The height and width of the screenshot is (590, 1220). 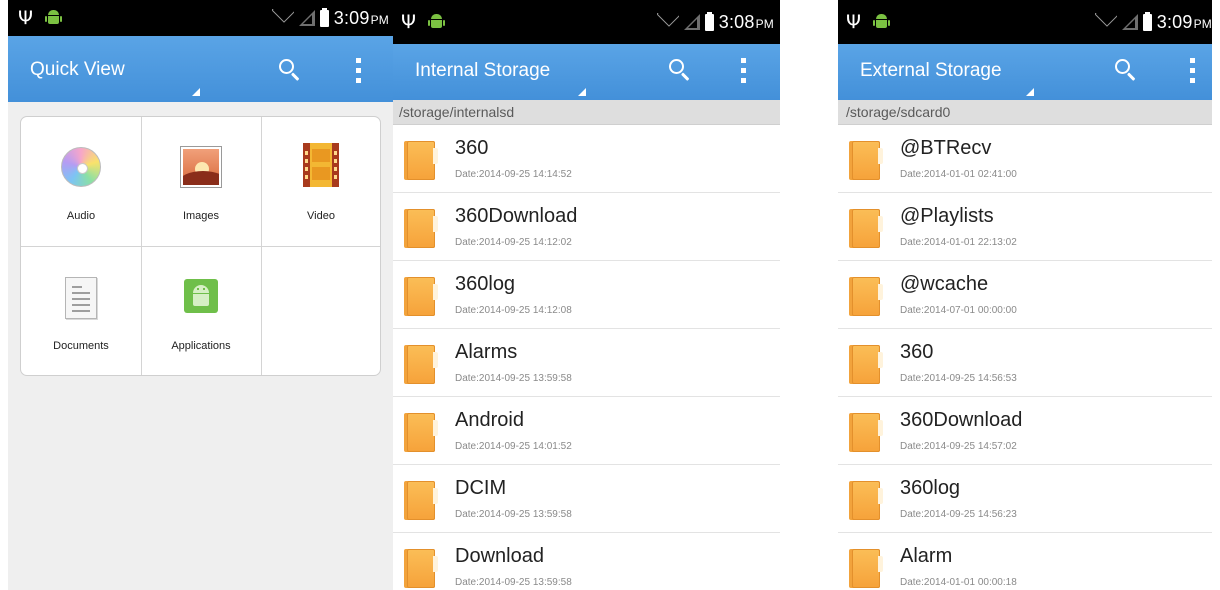 I want to click on film-icon, so click(x=321, y=165).